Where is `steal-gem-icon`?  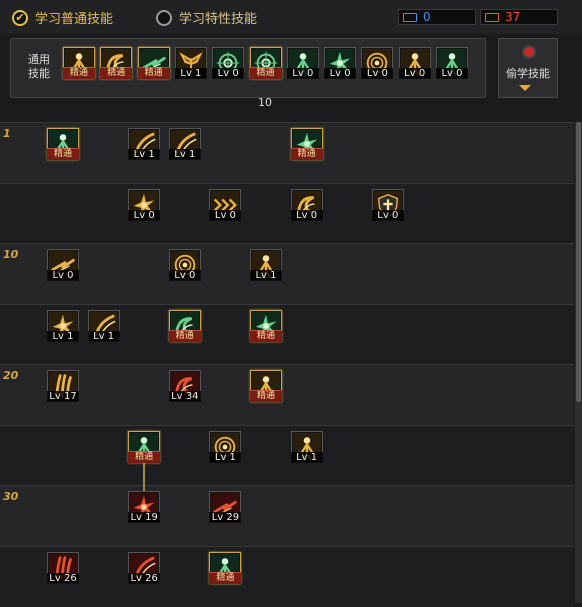
steal-gem-icon is located at coordinates (529, 52).